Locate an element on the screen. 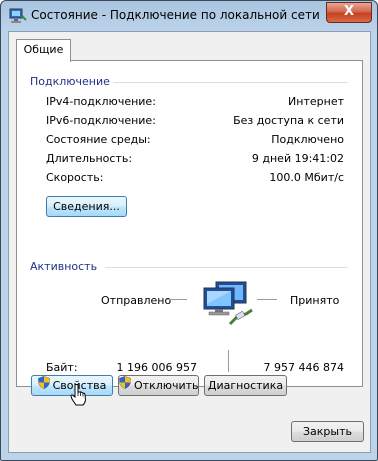  network-icon is located at coordinates (18, 16).